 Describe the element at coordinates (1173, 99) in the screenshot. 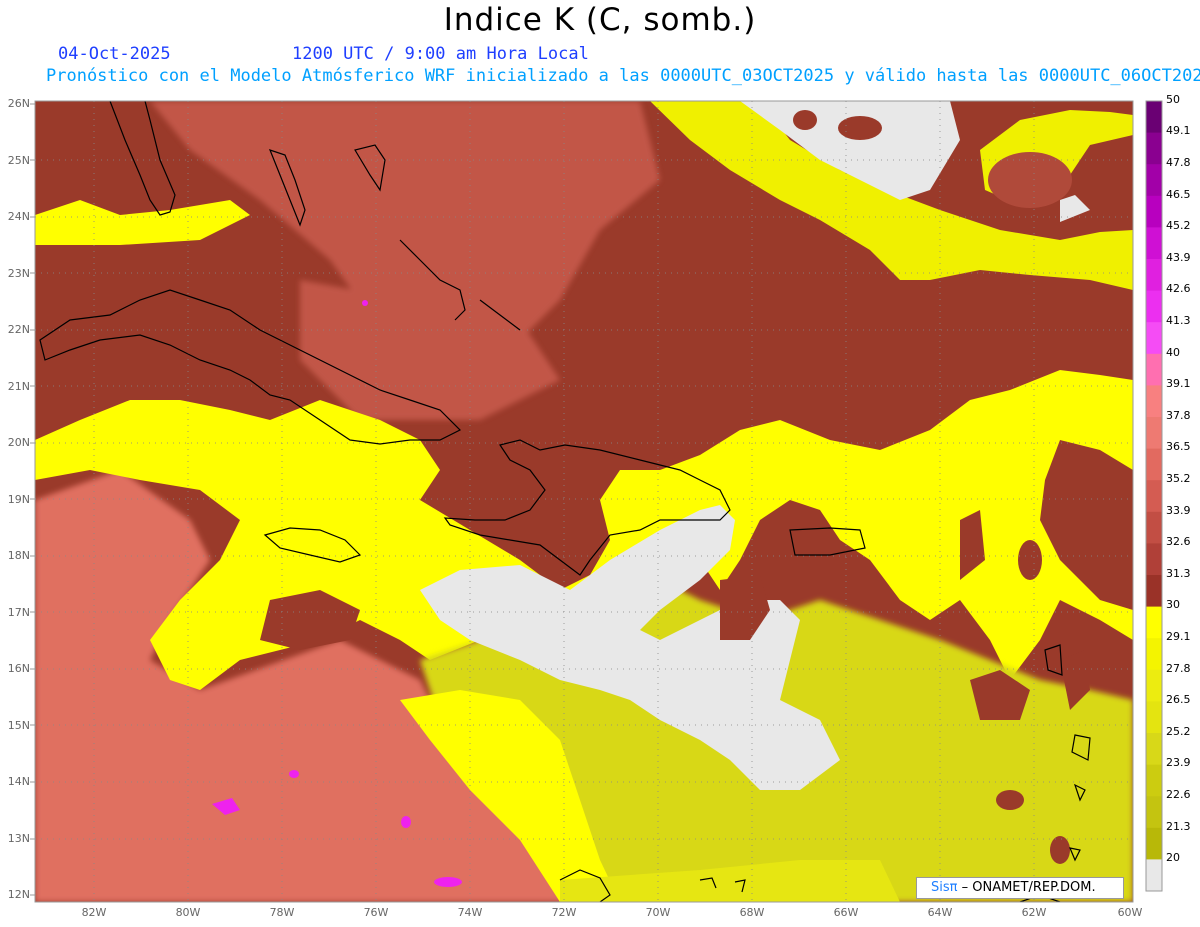

I see `colorbar-label: 50` at that location.